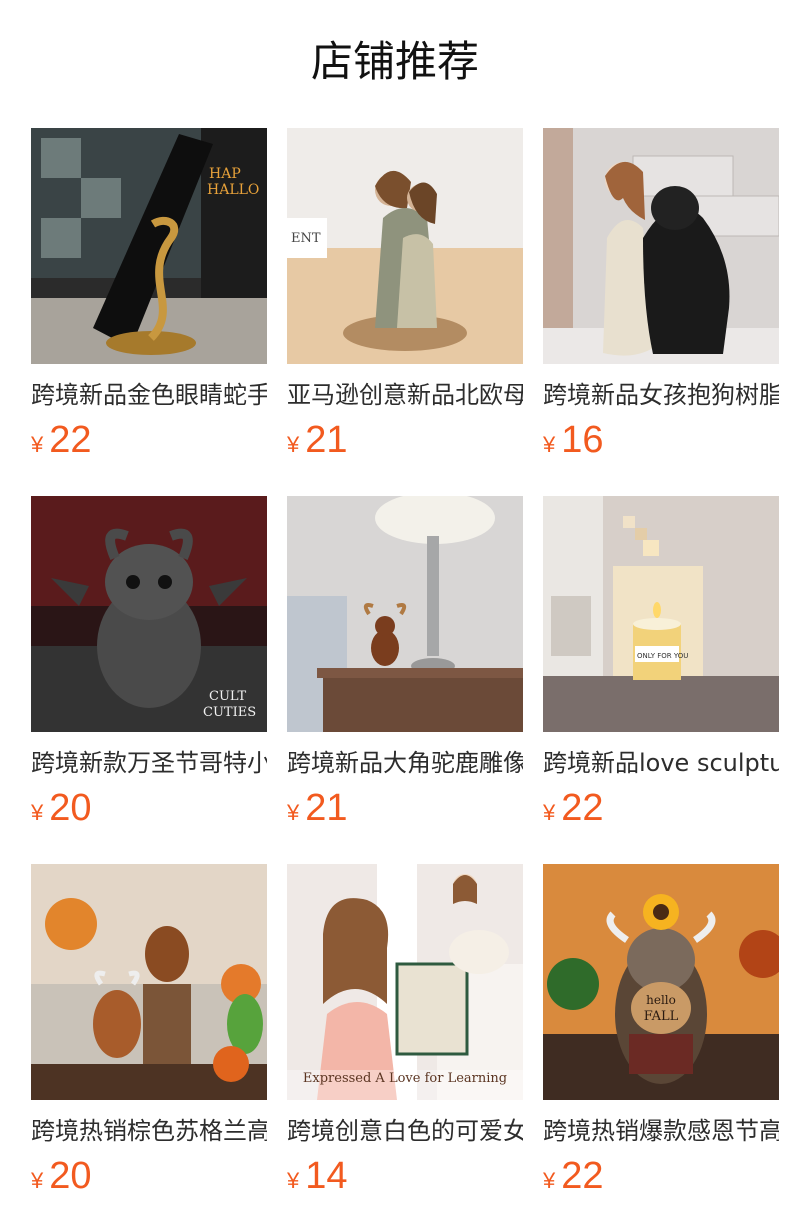 Image resolution: width=790 pixels, height=1232 pixels. Describe the element at coordinates (582, 440) in the screenshot. I see `price-amount: 16` at that location.